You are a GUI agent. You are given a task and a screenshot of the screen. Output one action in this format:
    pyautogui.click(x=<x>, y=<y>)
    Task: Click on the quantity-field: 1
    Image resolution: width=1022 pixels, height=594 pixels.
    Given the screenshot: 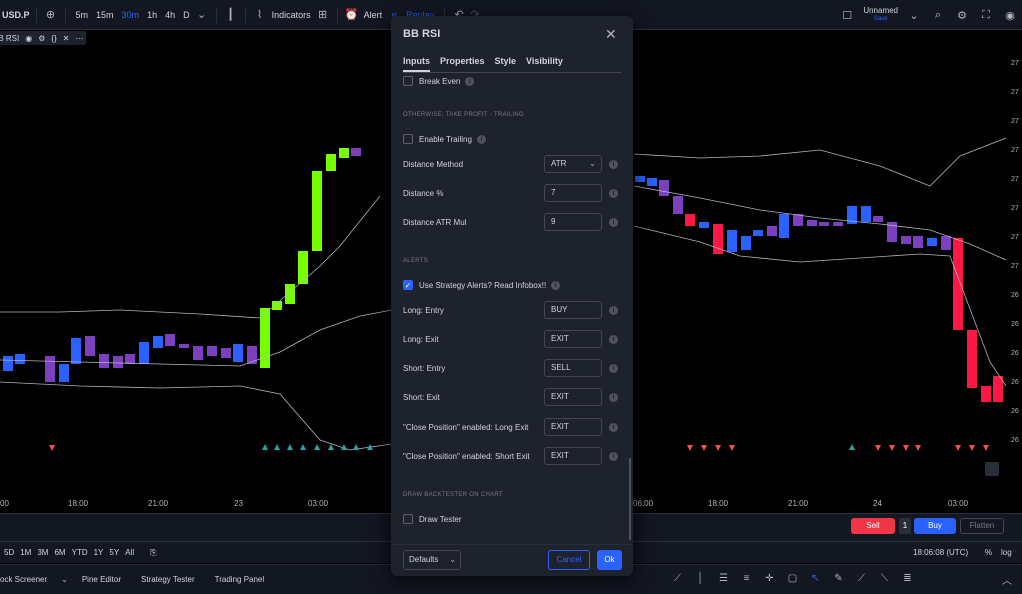 What is the action you would take?
    pyautogui.click(x=905, y=526)
    